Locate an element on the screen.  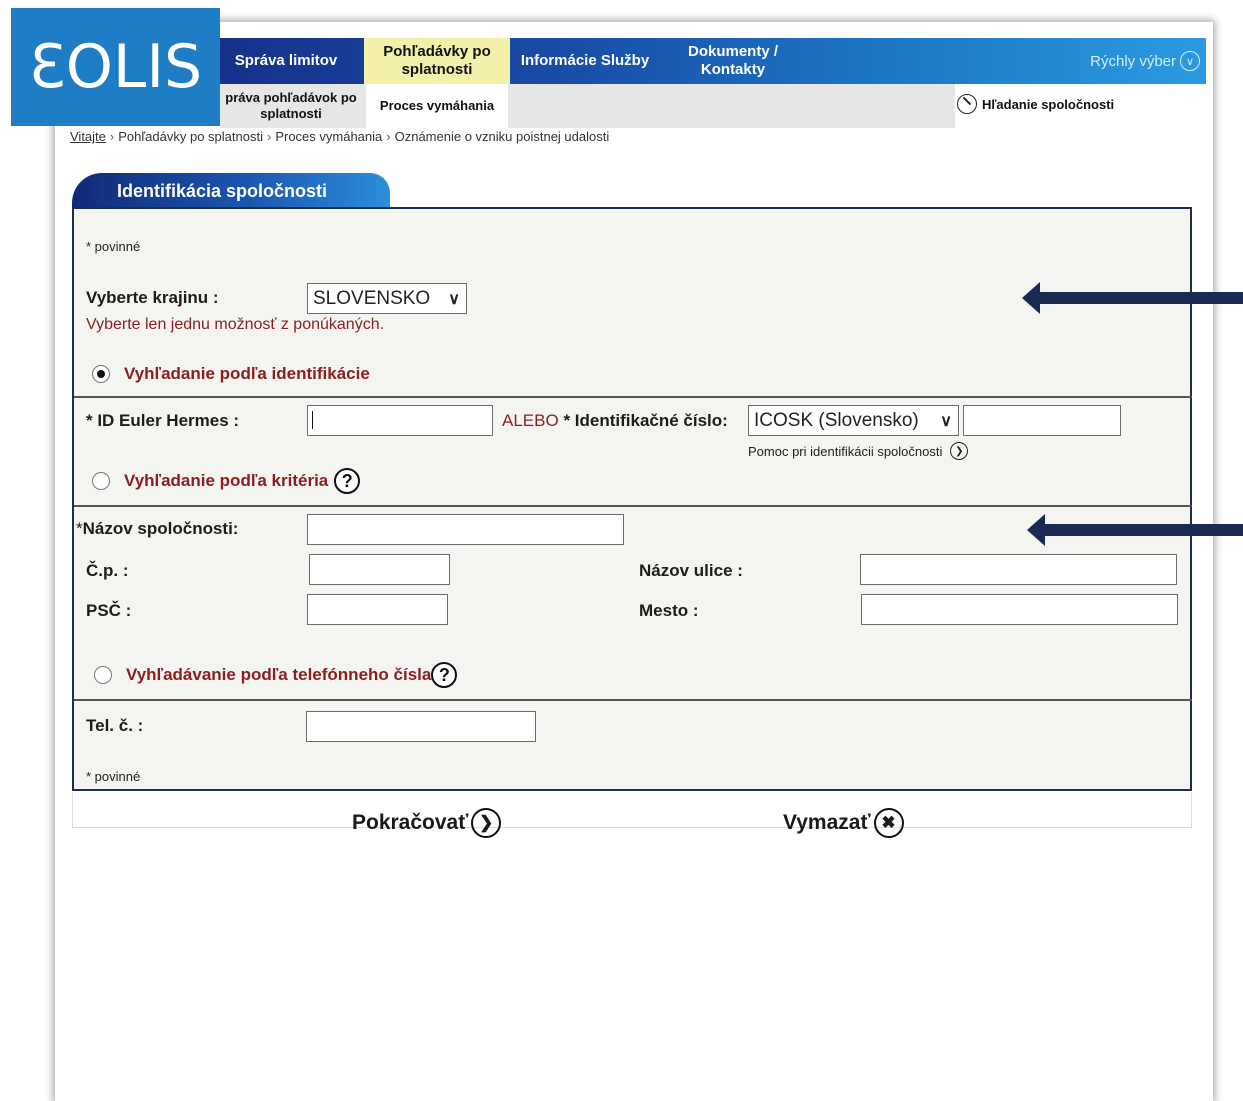
idnum-label: ALEBO * Identifikačné číslo: is located at coordinates (615, 421).